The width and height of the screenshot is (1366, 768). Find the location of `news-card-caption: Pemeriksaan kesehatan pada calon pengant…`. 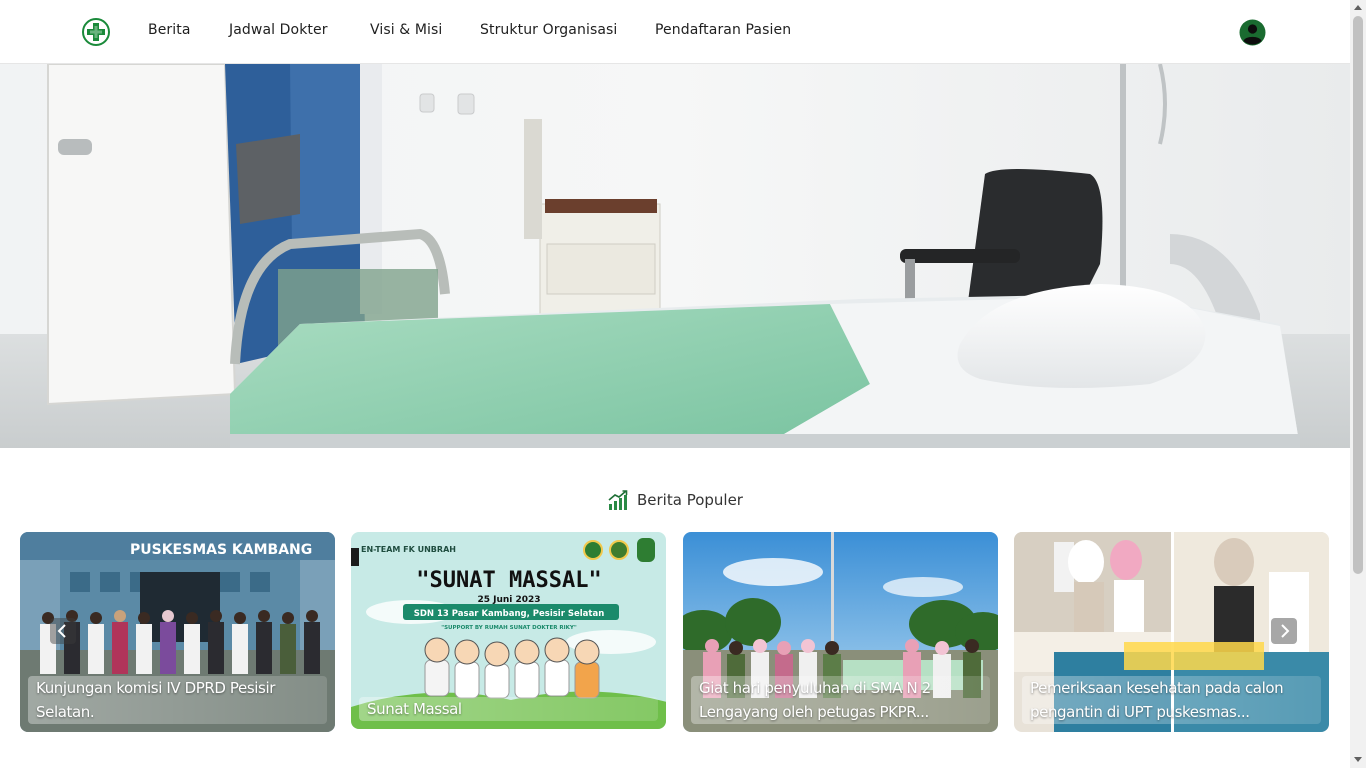

news-card-caption: Pemeriksaan kesehatan pada calon pengant… is located at coordinates (1171, 700).